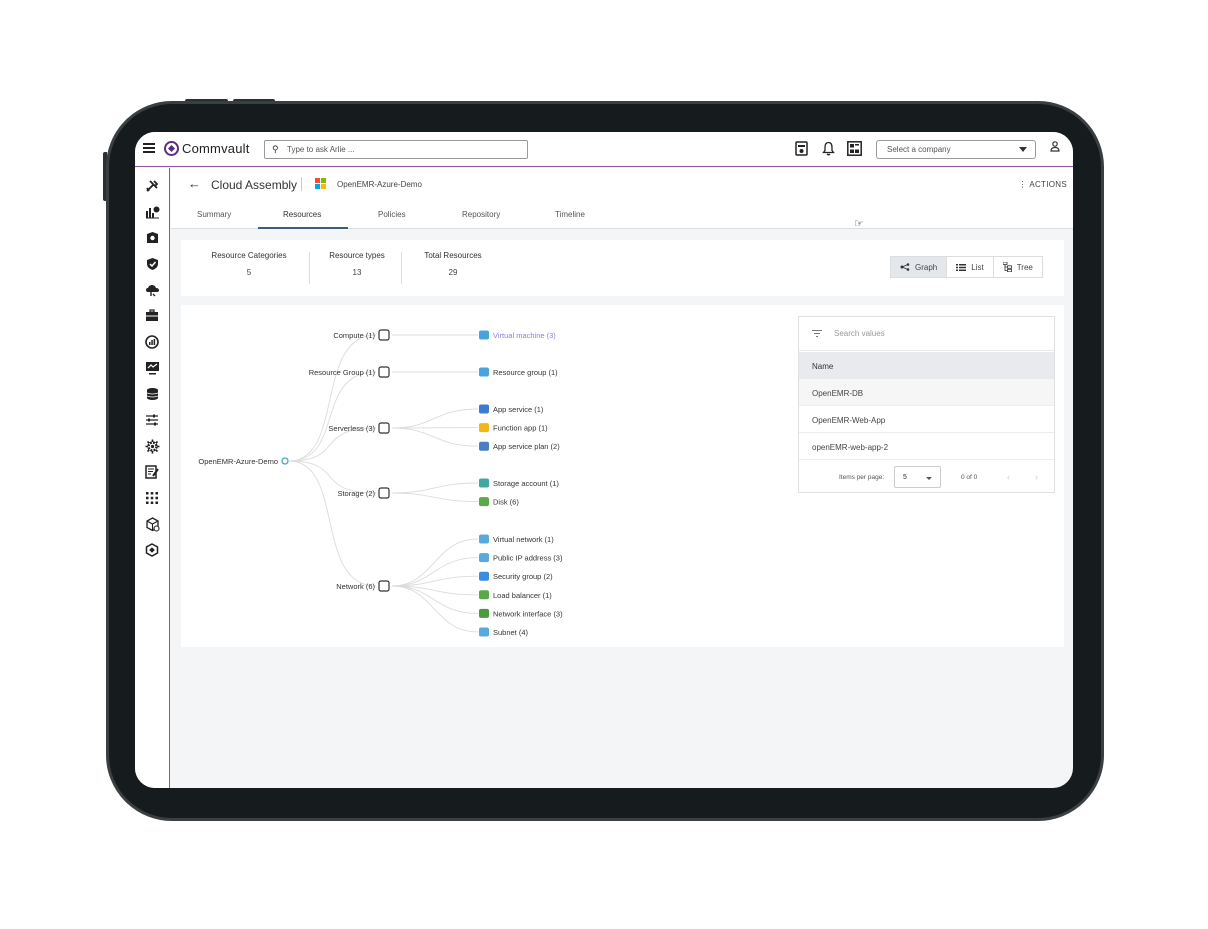 This screenshot has width=1208, height=929. I want to click on sidebar-protect-icon, so click(152, 265).